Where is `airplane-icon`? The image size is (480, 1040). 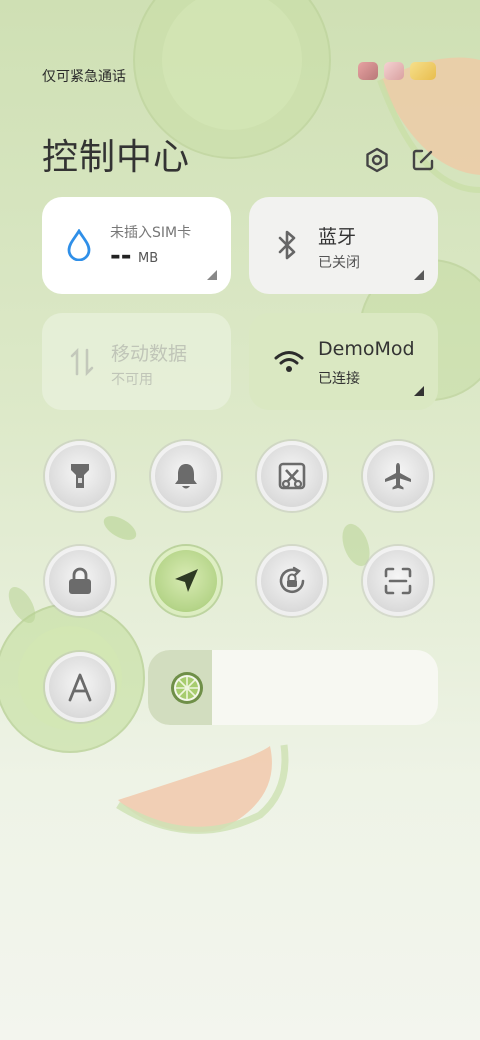
airplane-icon is located at coordinates (398, 476).